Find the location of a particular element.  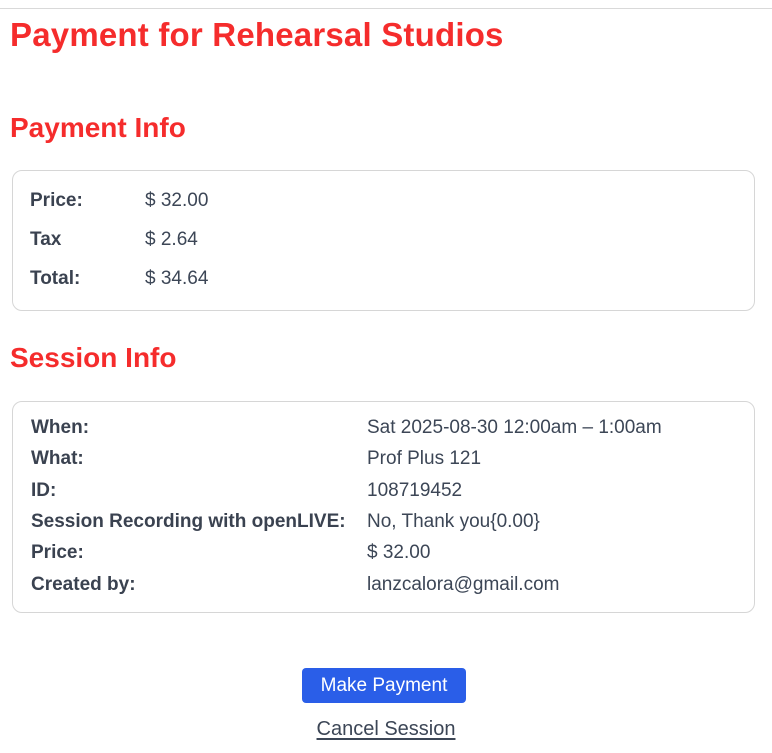

payment-total-label: Total: is located at coordinates (55, 278).